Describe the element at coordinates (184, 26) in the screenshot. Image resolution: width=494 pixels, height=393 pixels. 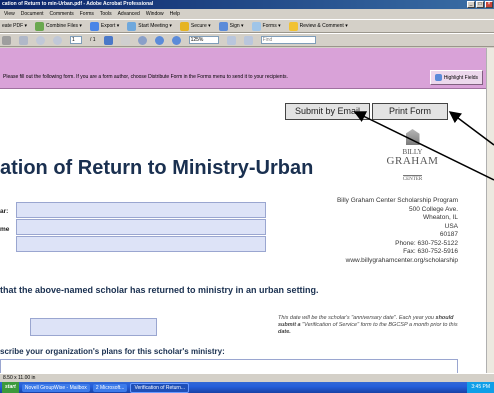
I see `lock-icon` at that location.